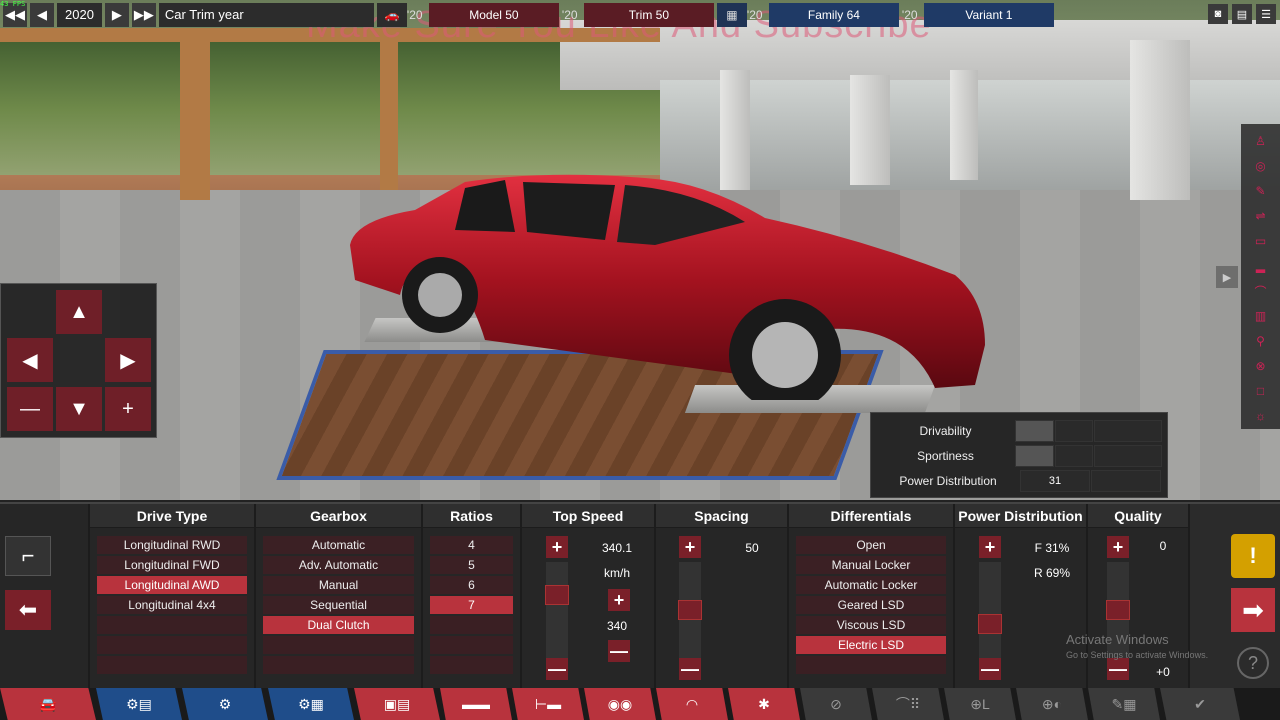 The width and height of the screenshot is (1280, 720). I want to click on gearbox-option: Dual Clutch, so click(338, 625).